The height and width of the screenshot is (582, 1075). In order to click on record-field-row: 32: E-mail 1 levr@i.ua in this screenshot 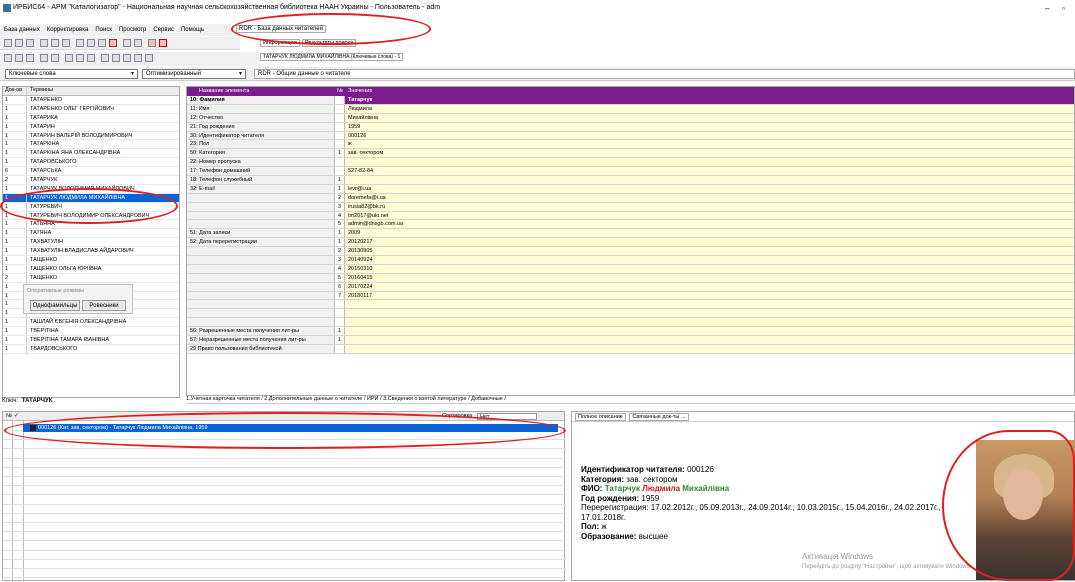, I will do `click(630, 189)`.